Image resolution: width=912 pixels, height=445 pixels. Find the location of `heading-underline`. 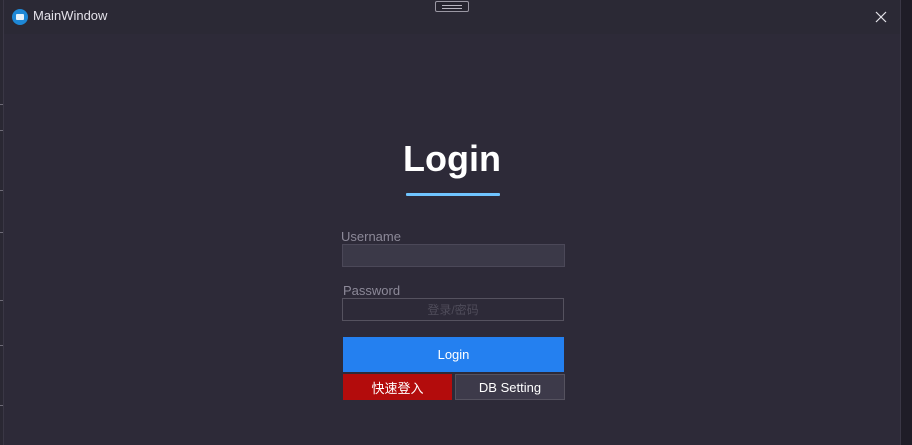

heading-underline is located at coordinates (453, 194).